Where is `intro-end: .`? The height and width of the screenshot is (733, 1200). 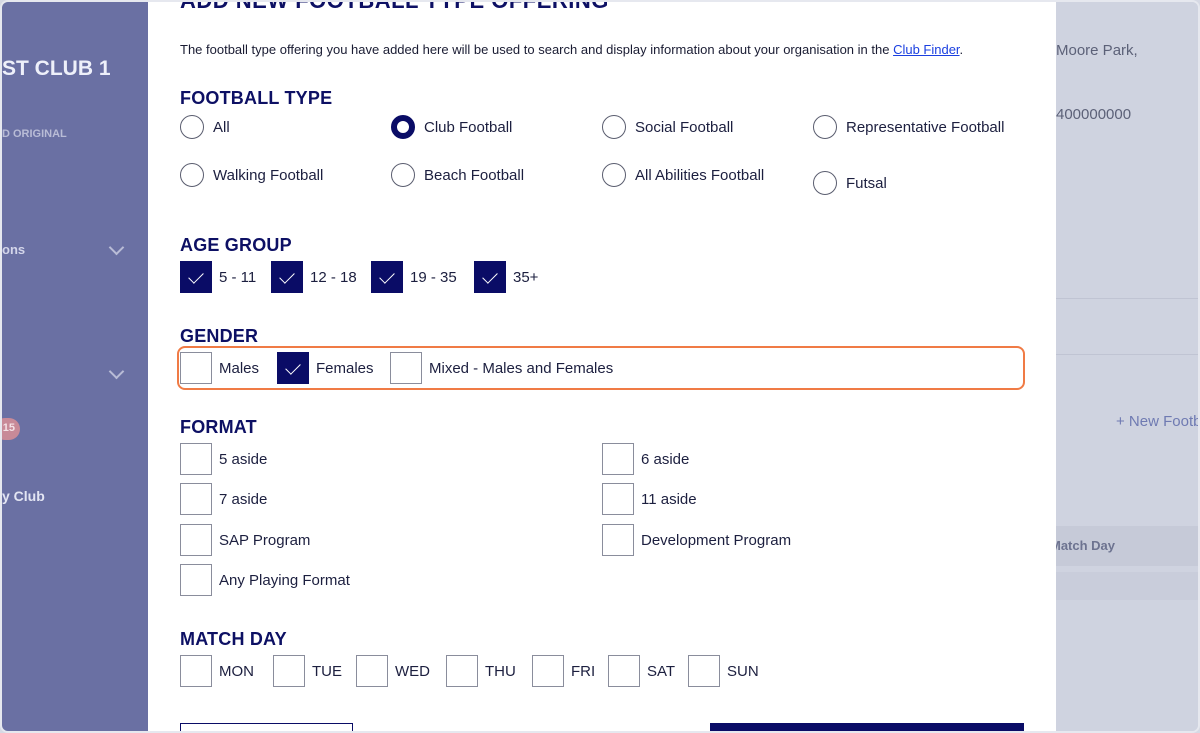
intro-end: . is located at coordinates (961, 49).